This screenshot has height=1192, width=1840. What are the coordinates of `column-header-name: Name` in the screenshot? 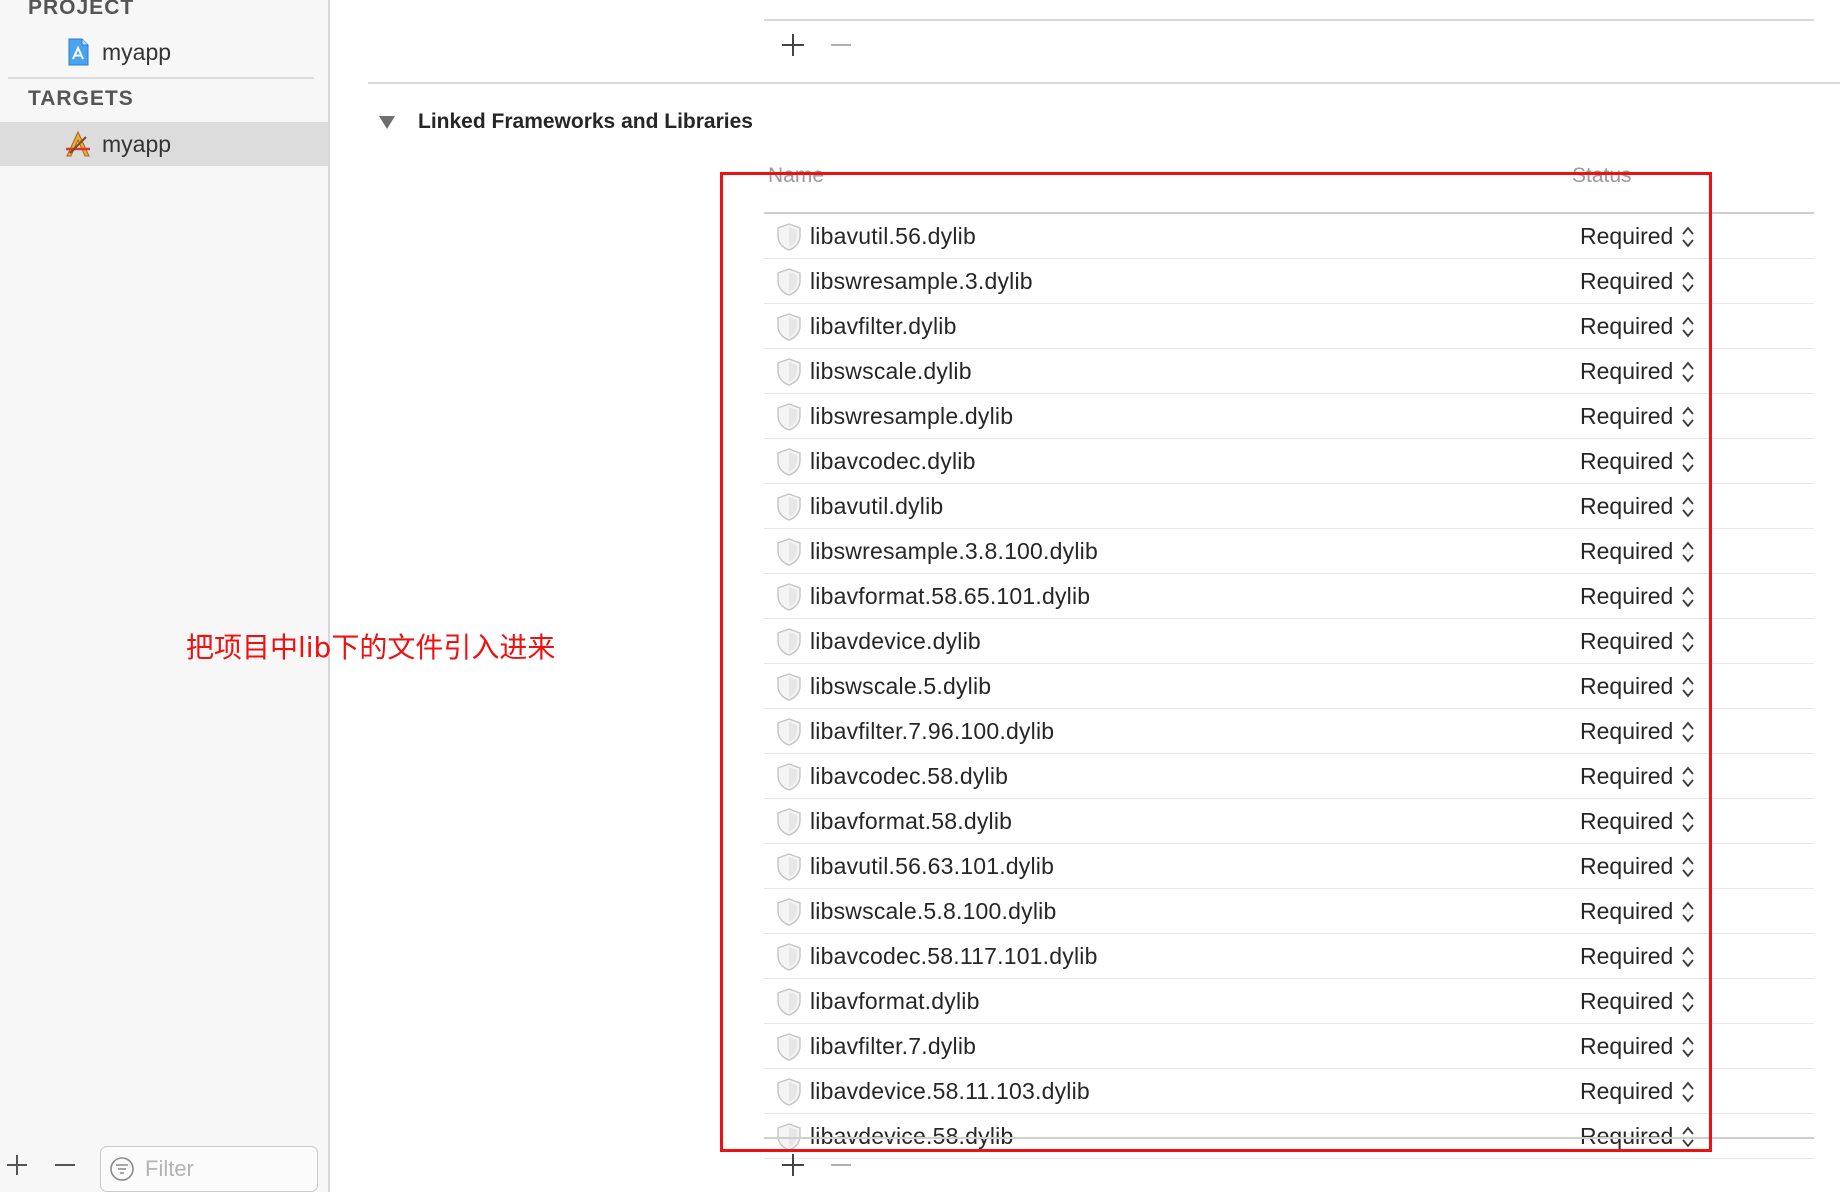 It's located at (796, 176).